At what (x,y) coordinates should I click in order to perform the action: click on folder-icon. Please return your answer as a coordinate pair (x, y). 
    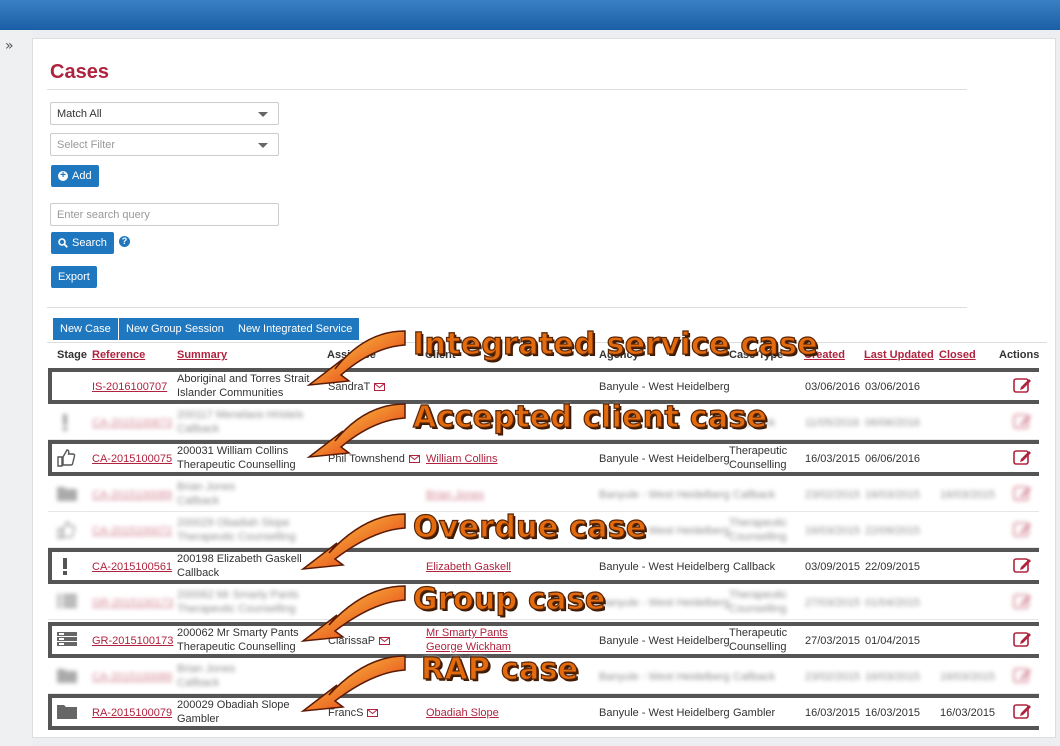
    Looking at the image, I should click on (67, 495).